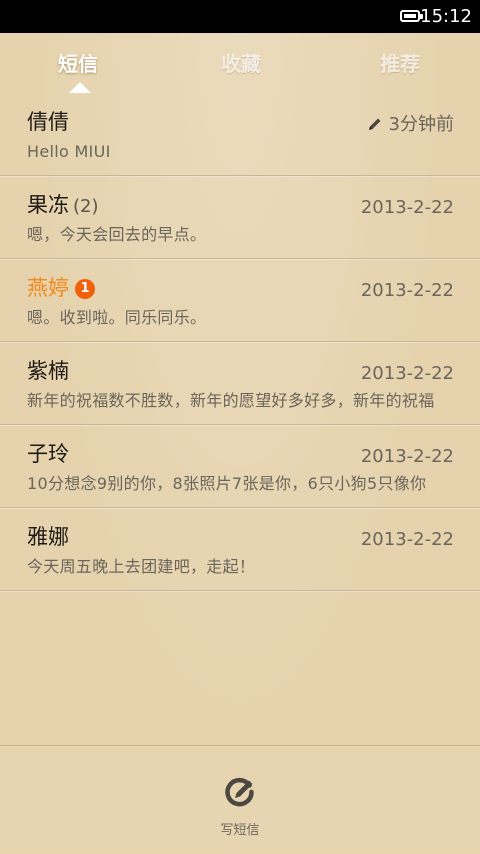 This screenshot has height=854, width=480. What do you see at coordinates (48, 205) in the screenshot?
I see `contact-name-text: 果冻` at bounding box center [48, 205].